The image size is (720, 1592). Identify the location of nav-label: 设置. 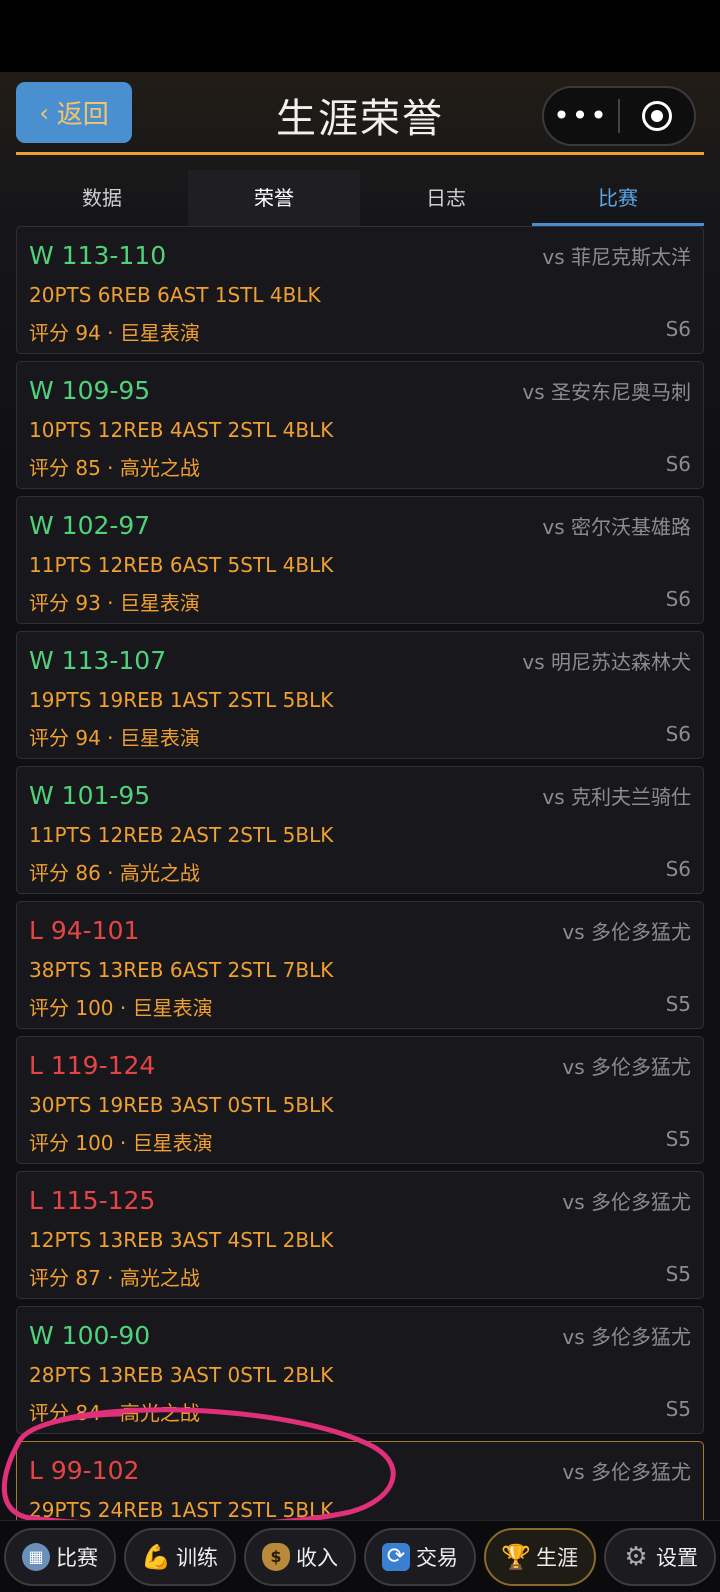
(677, 1557).